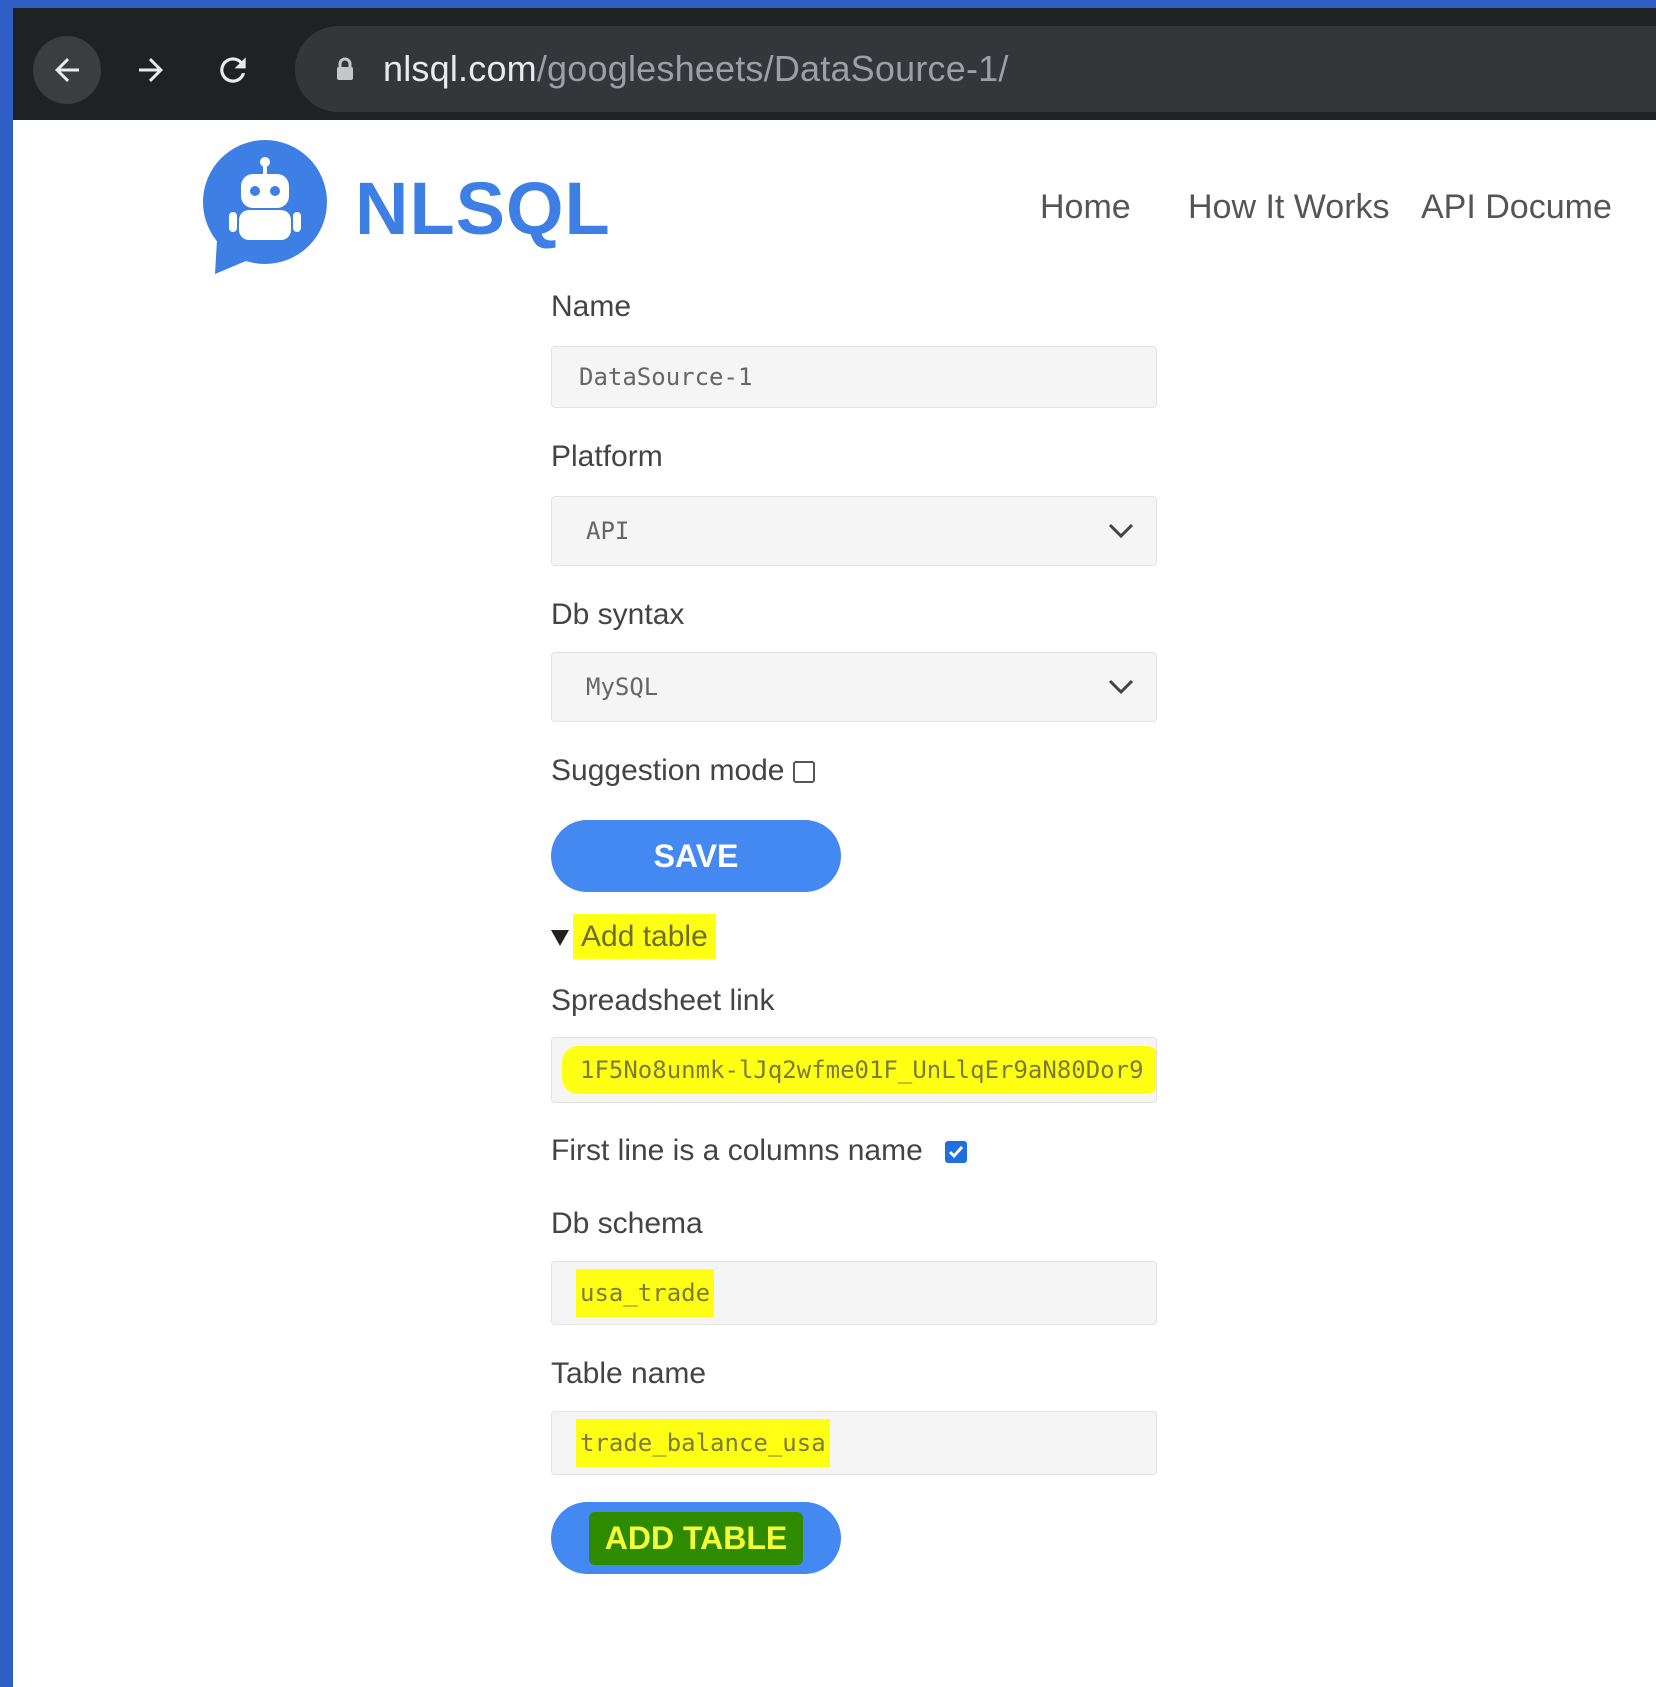  I want to click on table-name-value: trade_balance_usa, so click(703, 1443).